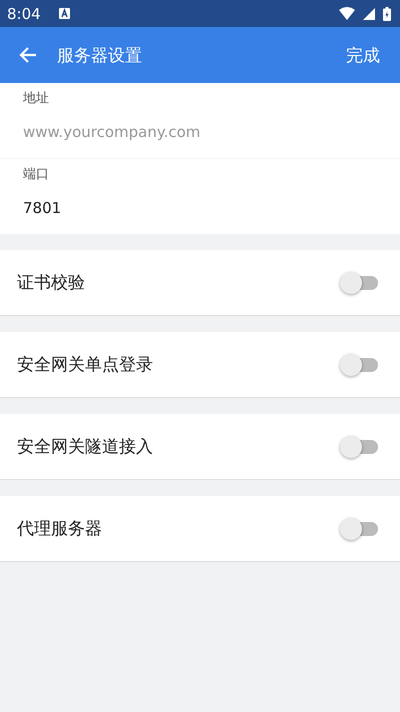 The height and width of the screenshot is (712, 400). I want to click on status-time: 8:04, so click(24, 13).